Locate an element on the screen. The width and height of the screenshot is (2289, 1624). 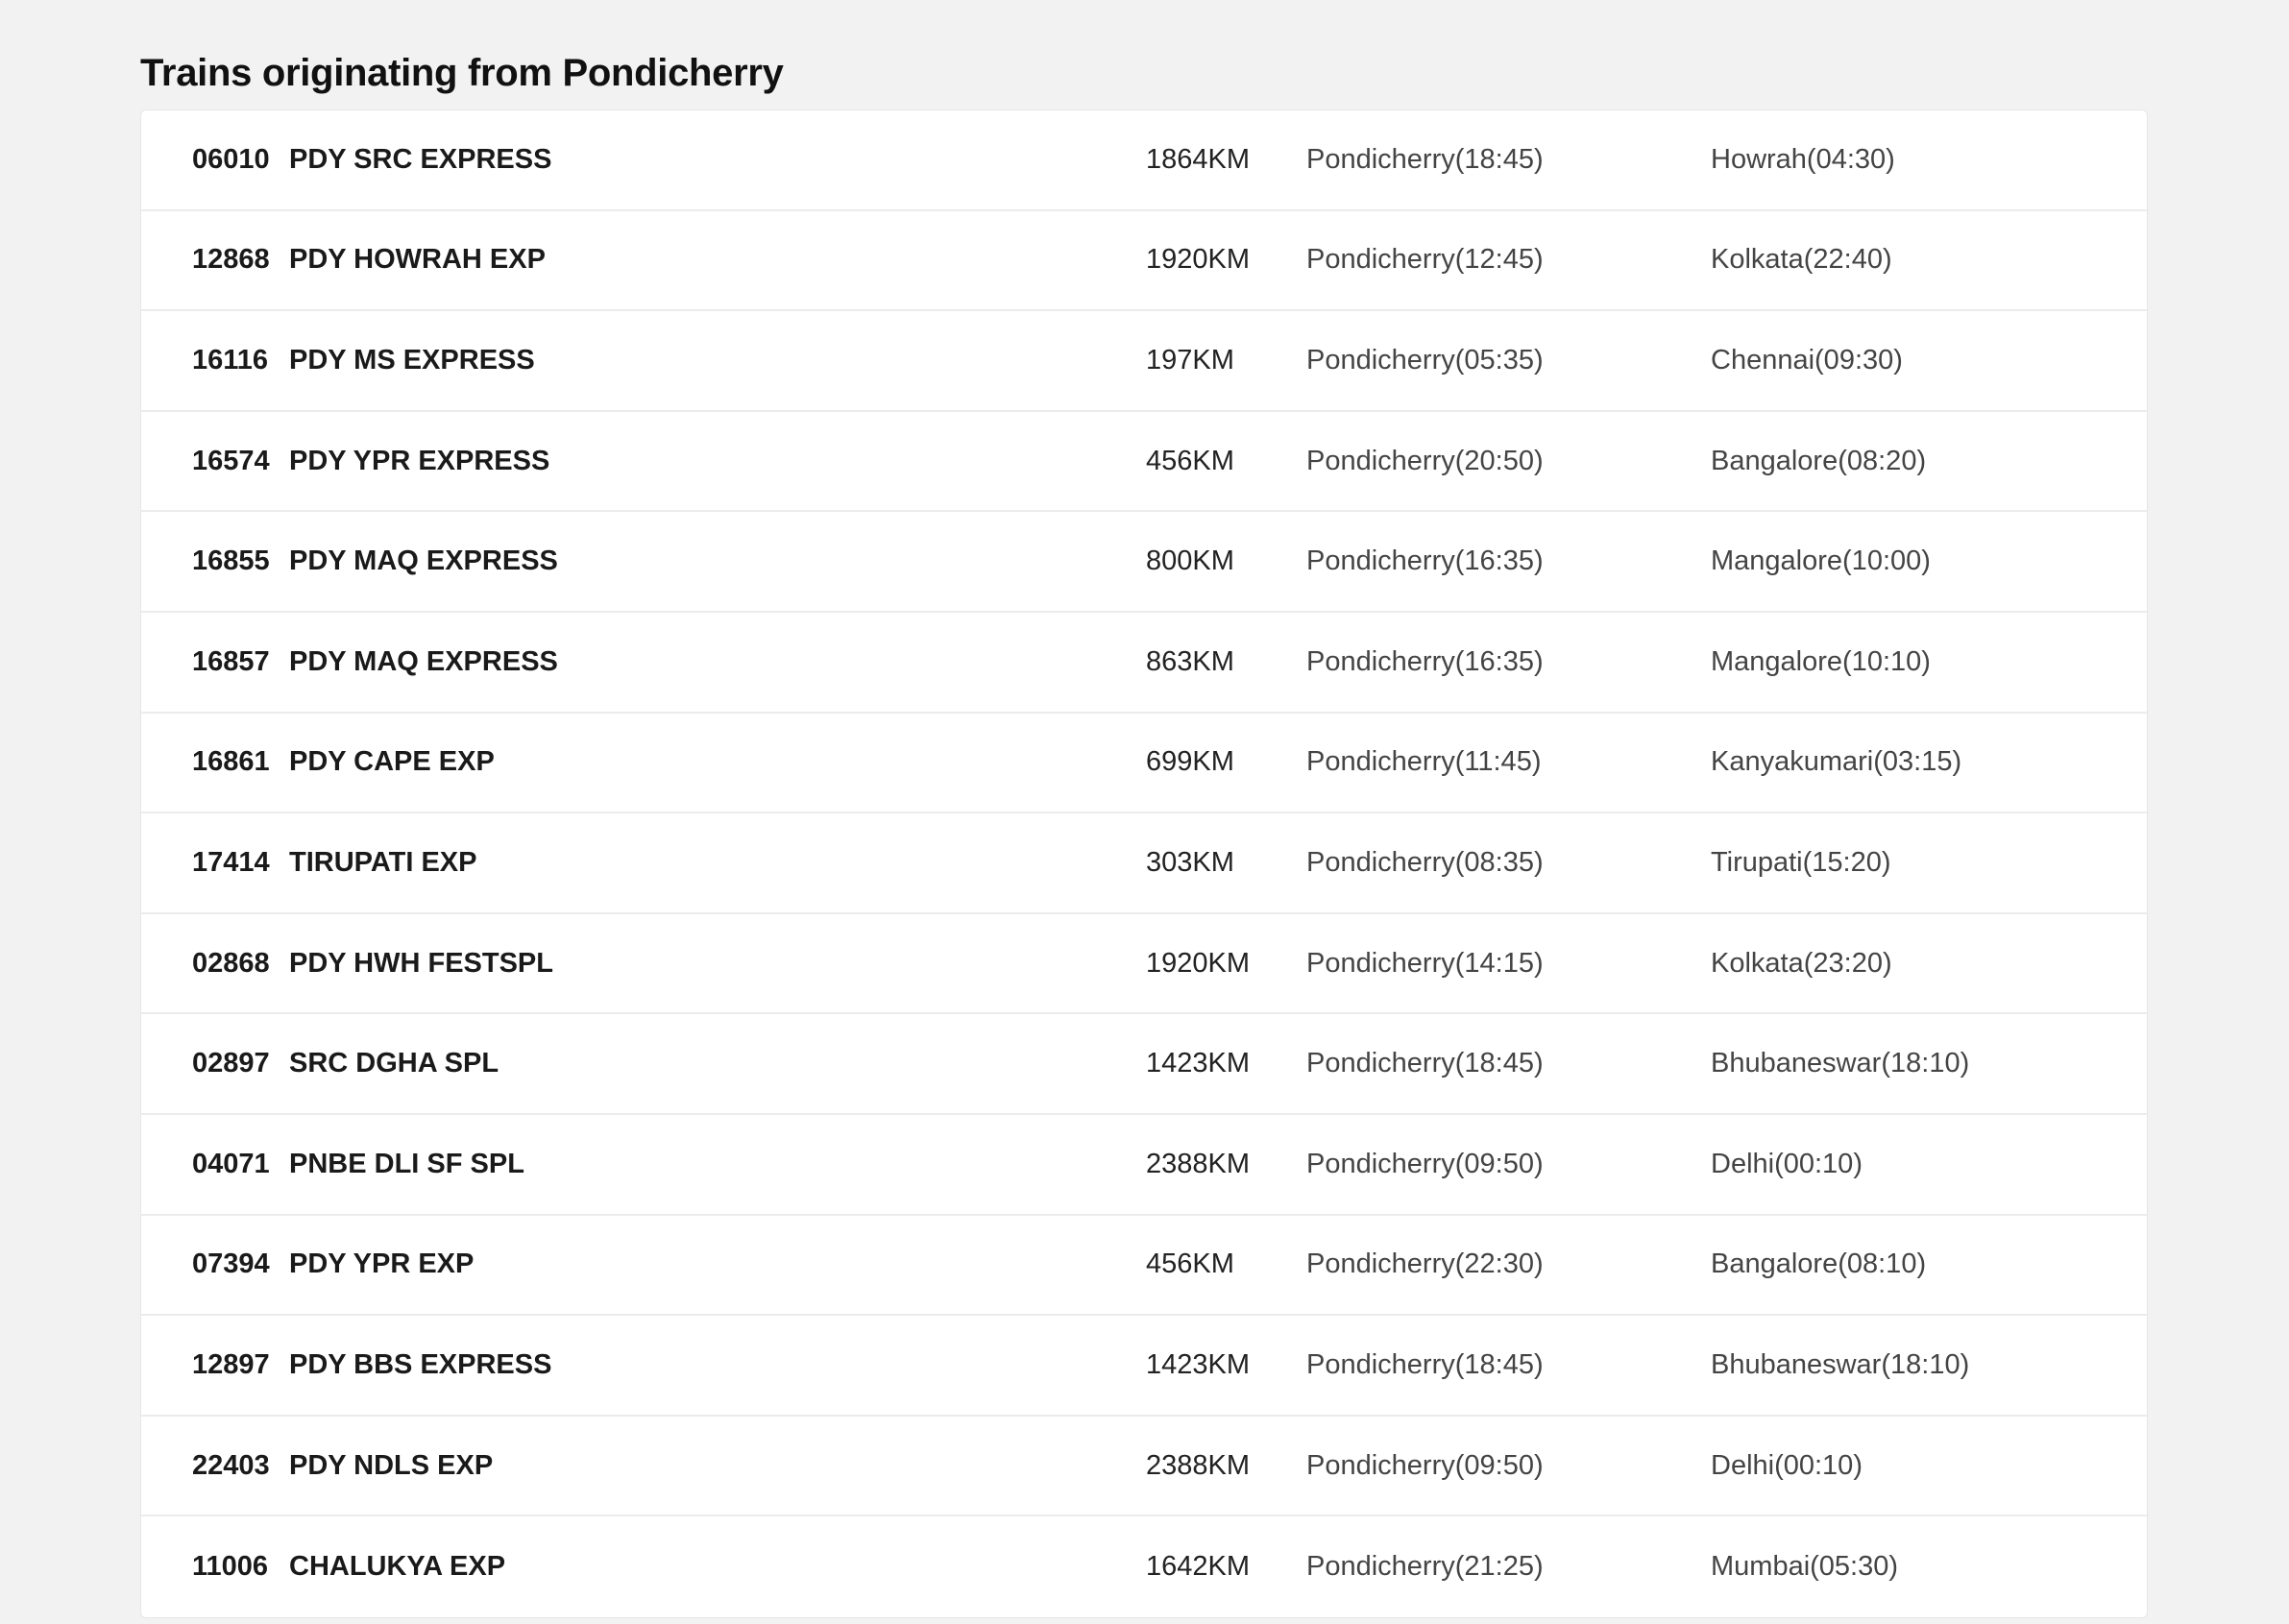
train-distance: 197KM is located at coordinates (1190, 360).